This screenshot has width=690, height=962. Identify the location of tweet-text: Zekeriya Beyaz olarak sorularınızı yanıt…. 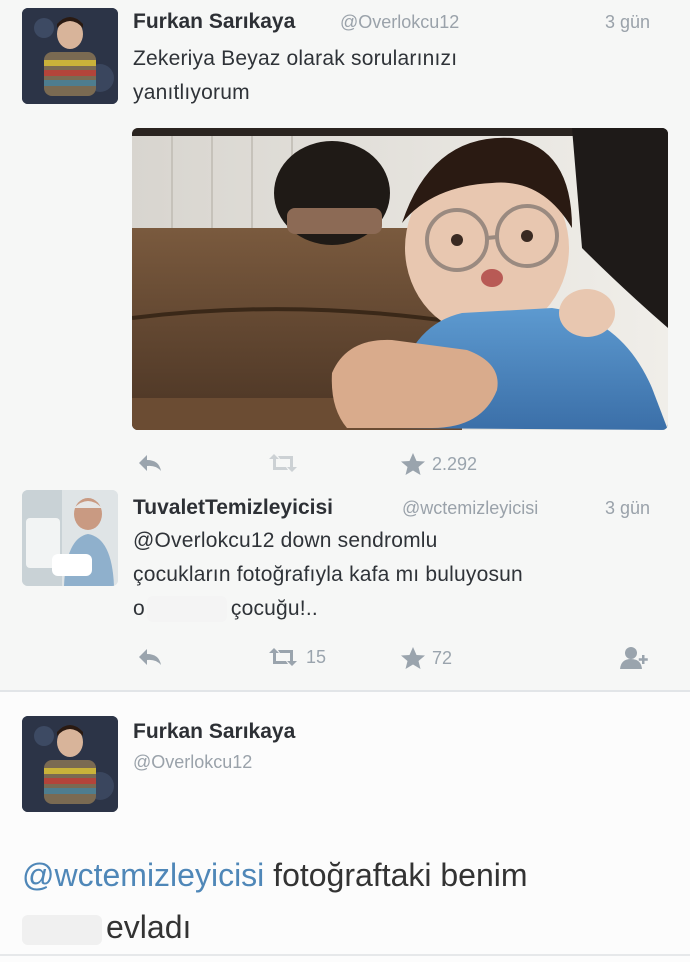
(295, 76).